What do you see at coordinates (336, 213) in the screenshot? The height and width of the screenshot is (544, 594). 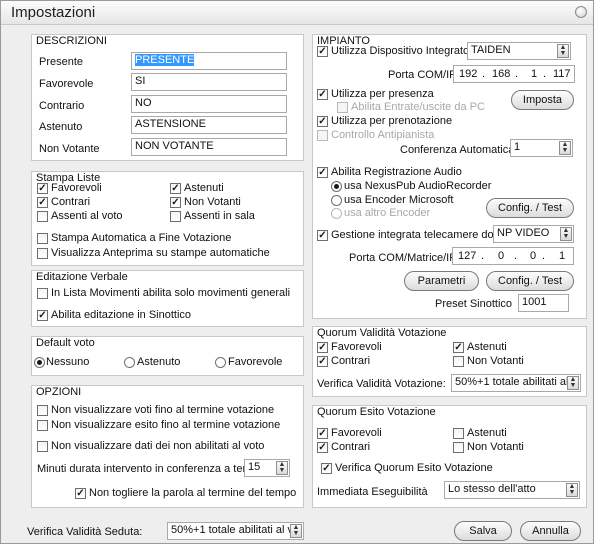 I see `altro-encoder-radio` at bounding box center [336, 213].